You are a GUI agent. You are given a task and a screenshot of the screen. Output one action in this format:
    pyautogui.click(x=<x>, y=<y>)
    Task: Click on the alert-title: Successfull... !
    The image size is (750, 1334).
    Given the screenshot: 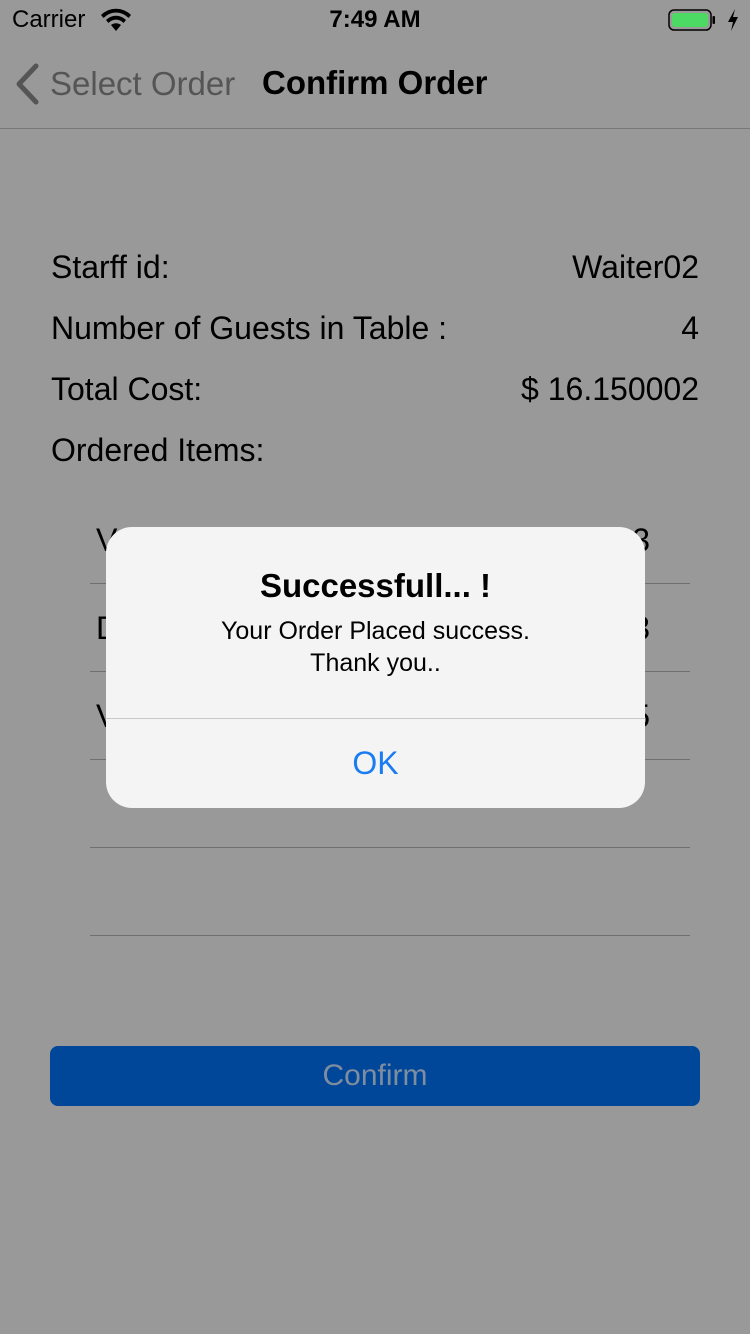 What is the action you would take?
    pyautogui.click(x=375, y=585)
    